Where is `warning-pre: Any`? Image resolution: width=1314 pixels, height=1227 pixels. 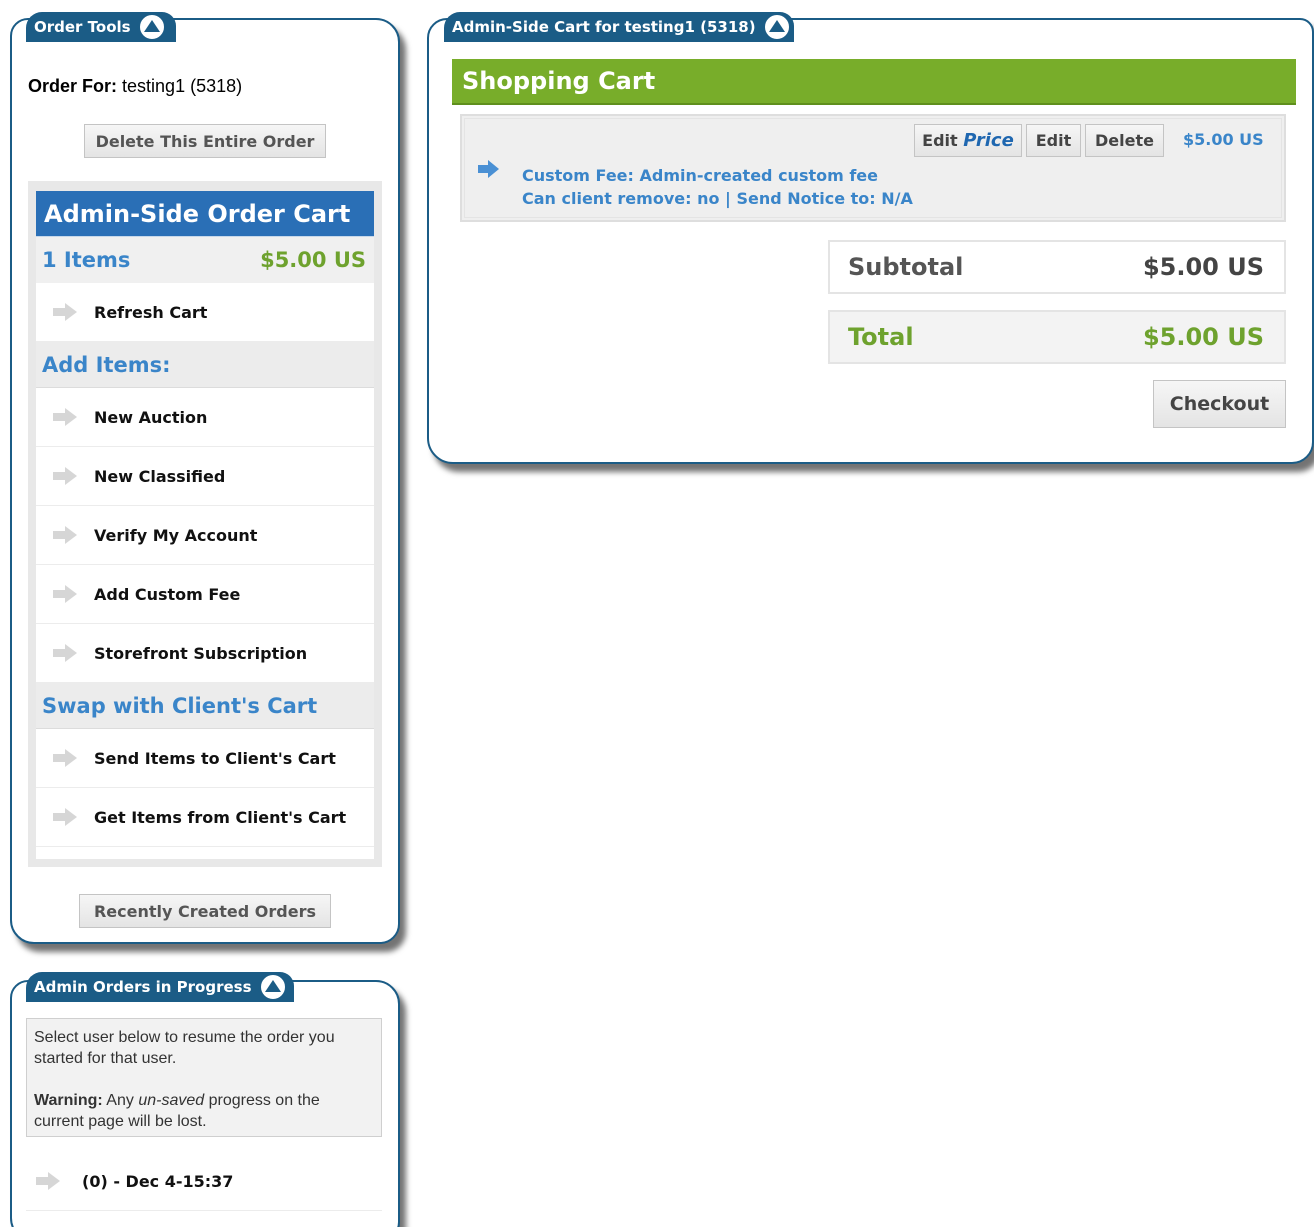
warning-pre: Any is located at coordinates (120, 1100).